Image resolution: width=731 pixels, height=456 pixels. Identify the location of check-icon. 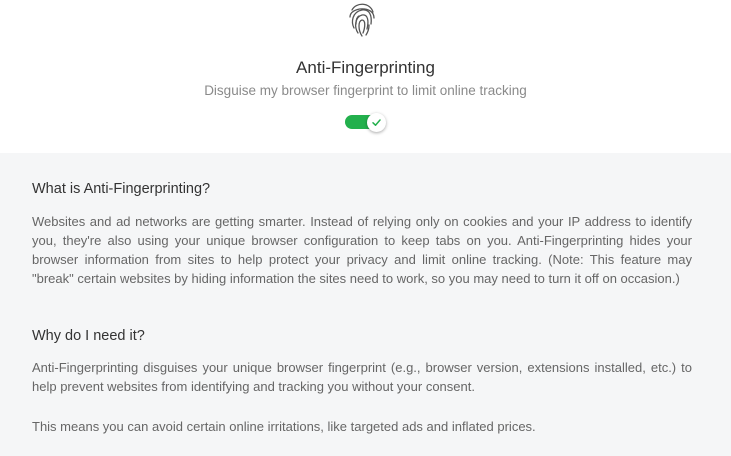
(376, 122).